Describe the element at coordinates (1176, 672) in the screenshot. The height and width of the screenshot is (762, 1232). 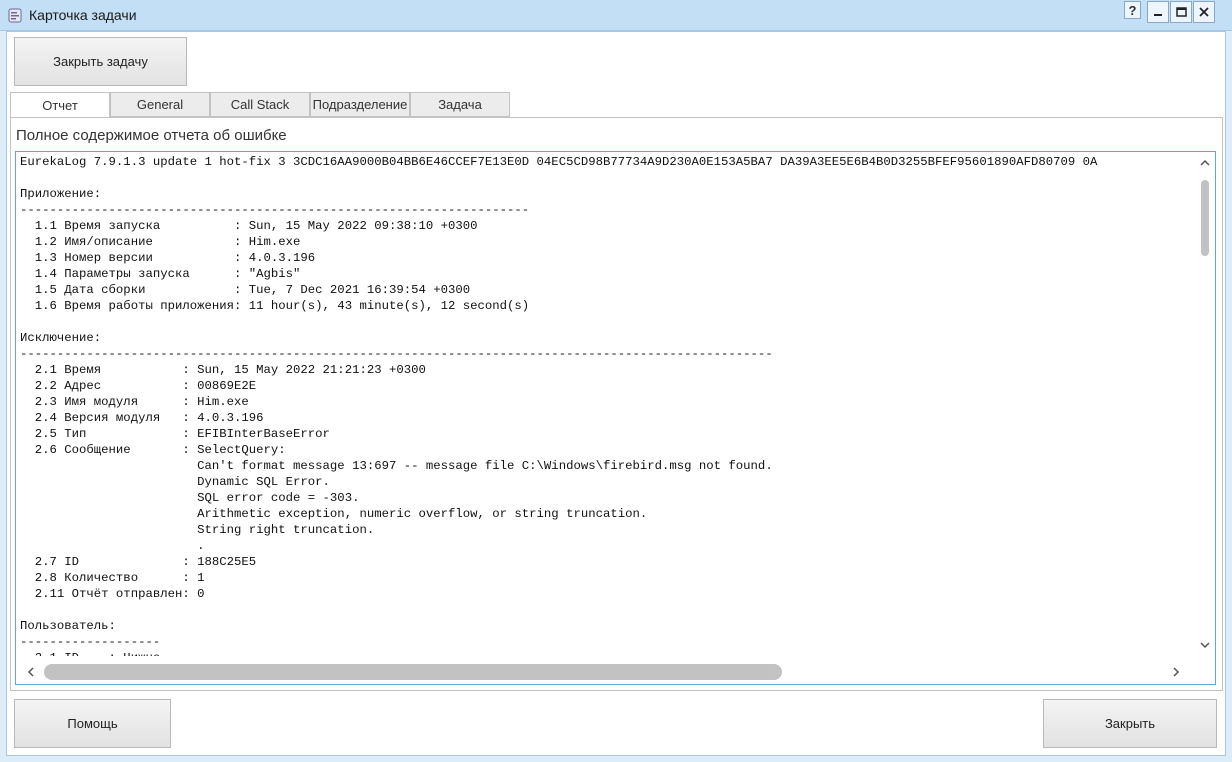
I see `scroll-right-icon` at that location.